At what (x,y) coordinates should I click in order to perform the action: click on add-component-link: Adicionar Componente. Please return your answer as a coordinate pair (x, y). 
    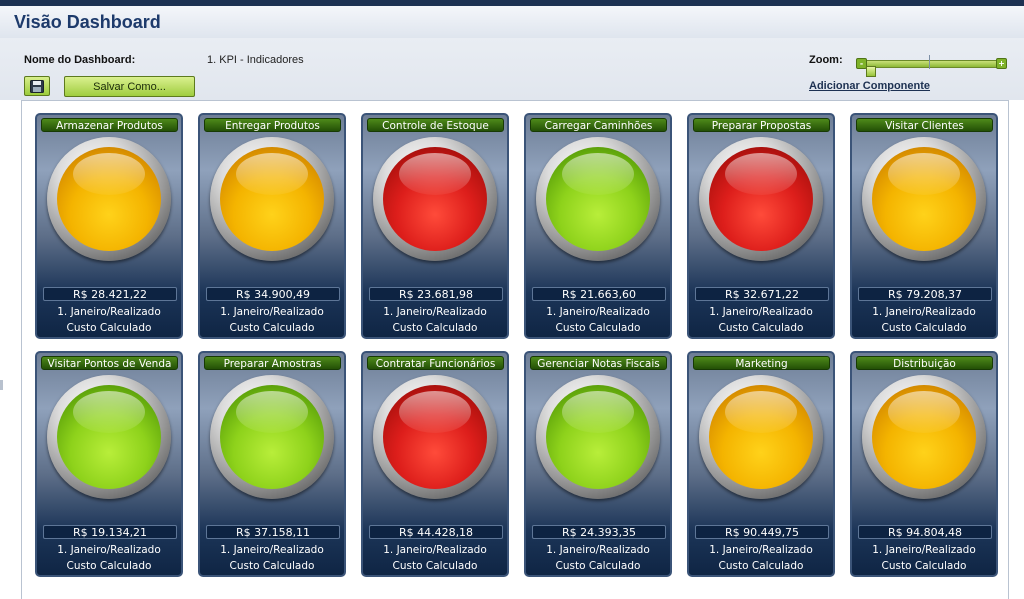
    Looking at the image, I should click on (869, 86).